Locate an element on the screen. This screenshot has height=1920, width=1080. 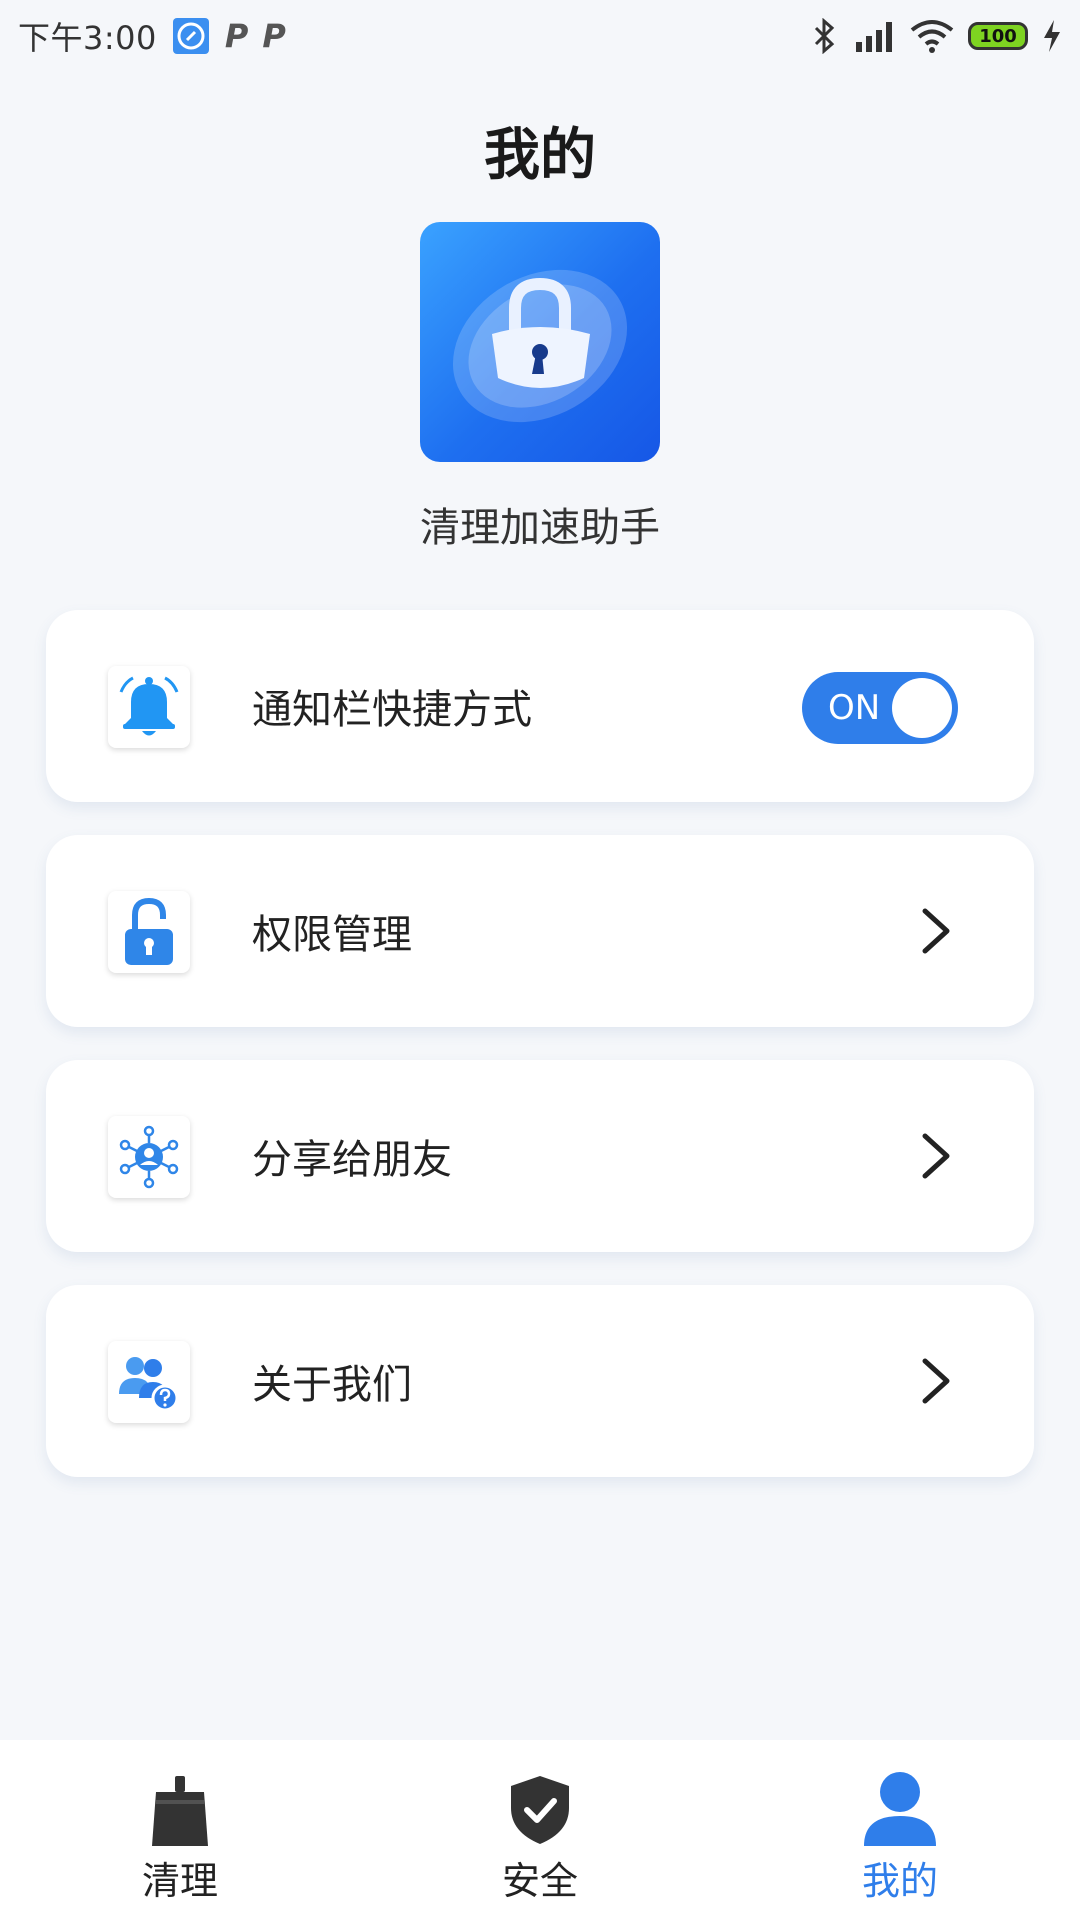
nav-item-mine: 我的 is located at coordinates (900, 1830).